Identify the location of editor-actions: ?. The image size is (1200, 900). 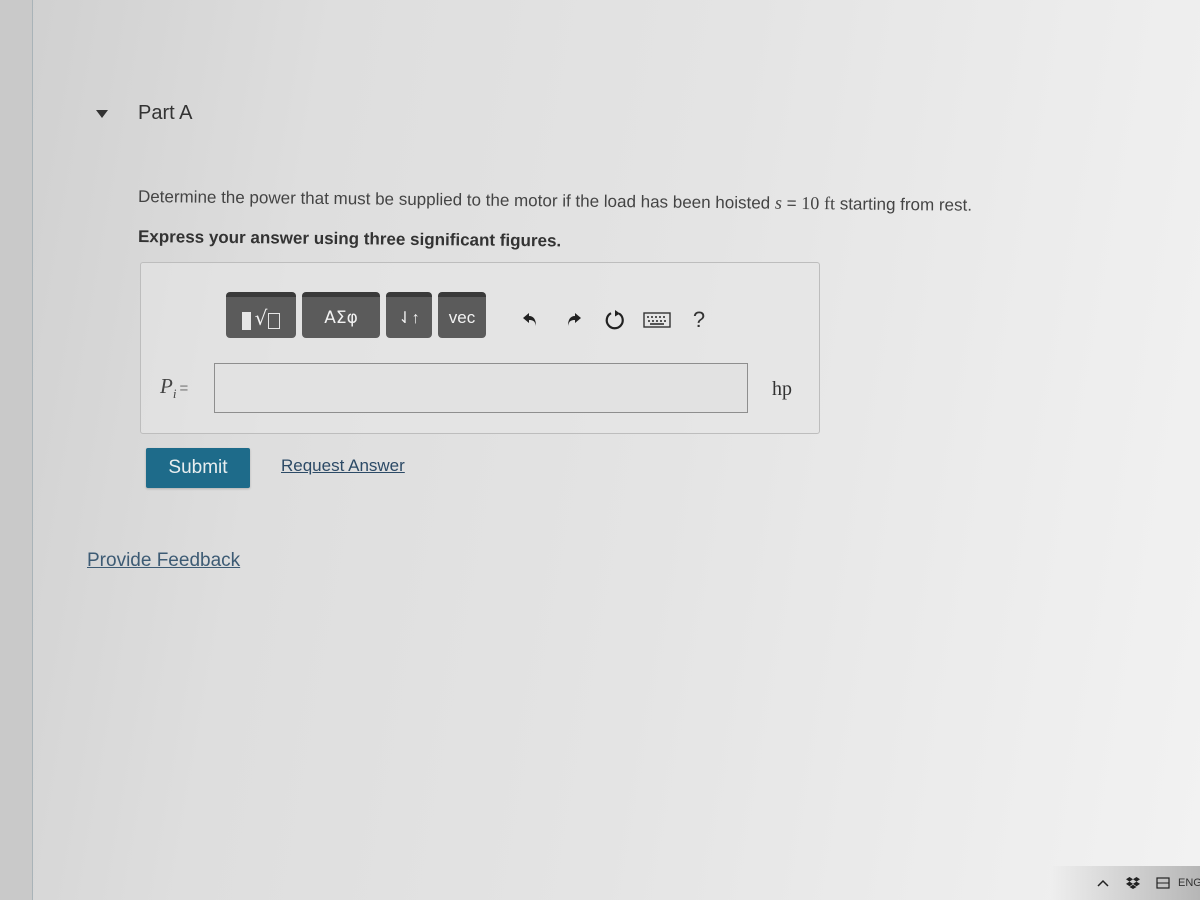
(615, 320).